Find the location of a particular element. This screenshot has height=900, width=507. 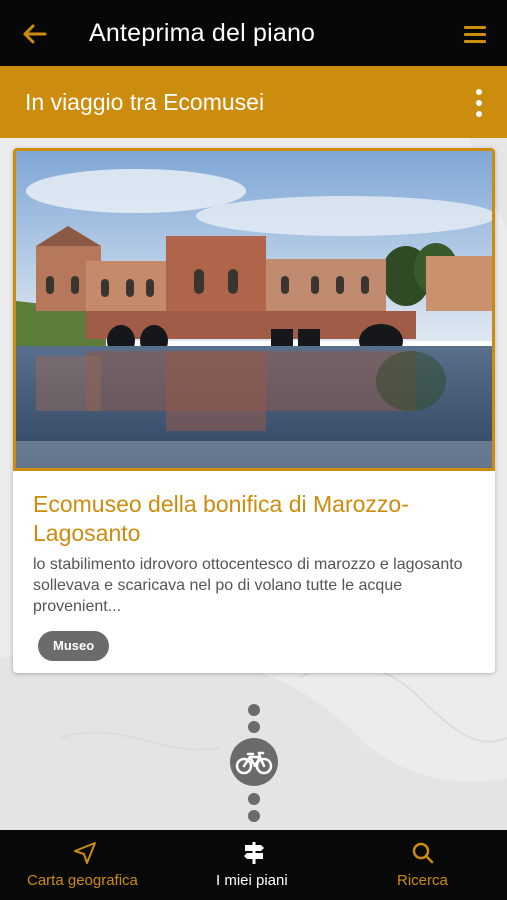

transport-mode-button is located at coordinates (254, 762).